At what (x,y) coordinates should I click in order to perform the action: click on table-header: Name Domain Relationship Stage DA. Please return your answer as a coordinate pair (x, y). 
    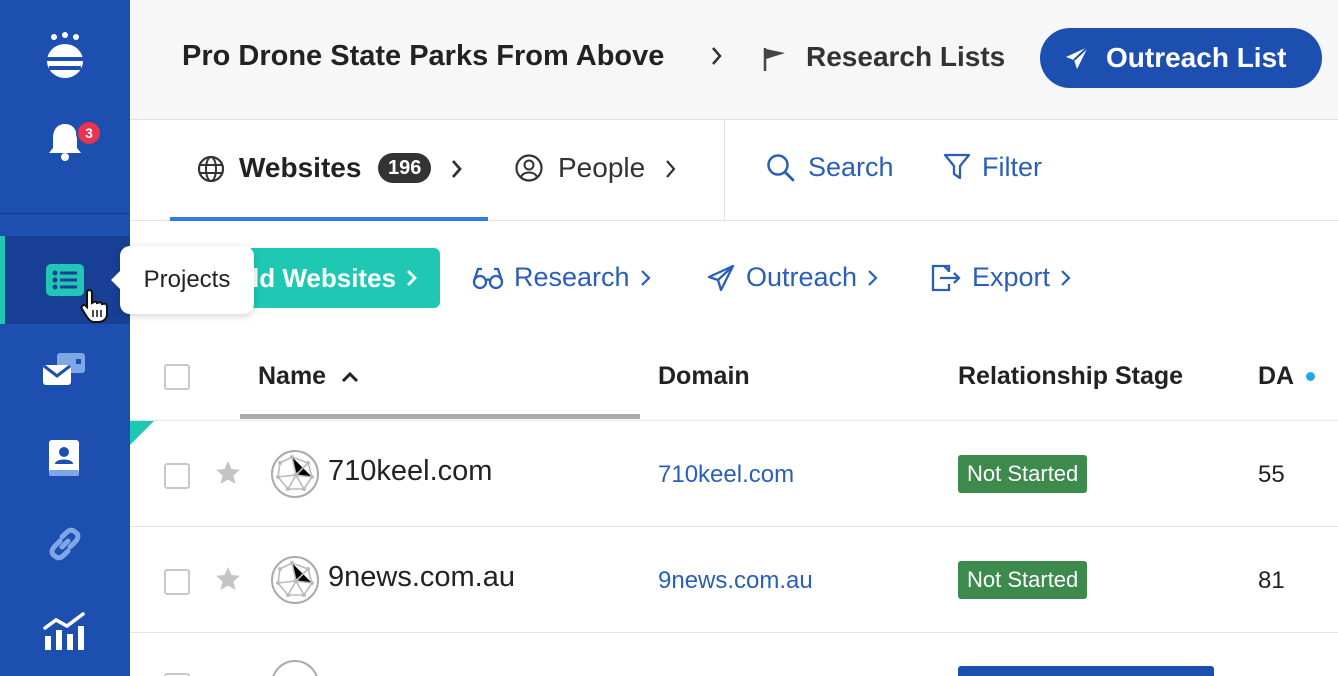
    Looking at the image, I should click on (734, 376).